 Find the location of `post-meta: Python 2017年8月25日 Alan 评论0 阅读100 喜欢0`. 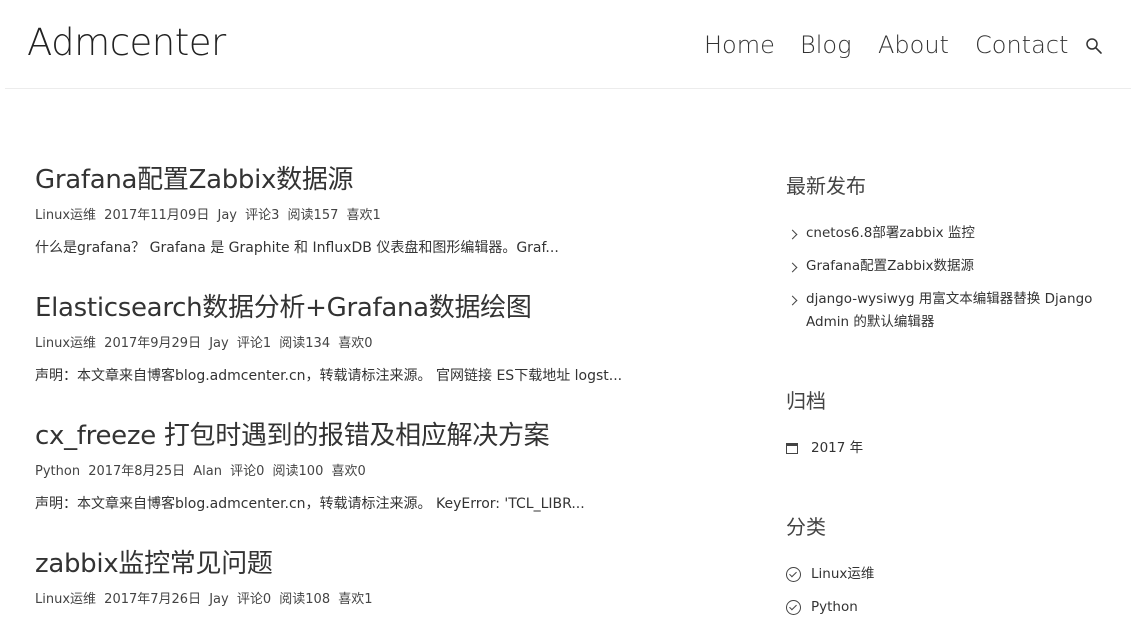

post-meta: Python 2017年8月25日 Alan 评论0 阅读100 喜欢0 is located at coordinates (385, 472).